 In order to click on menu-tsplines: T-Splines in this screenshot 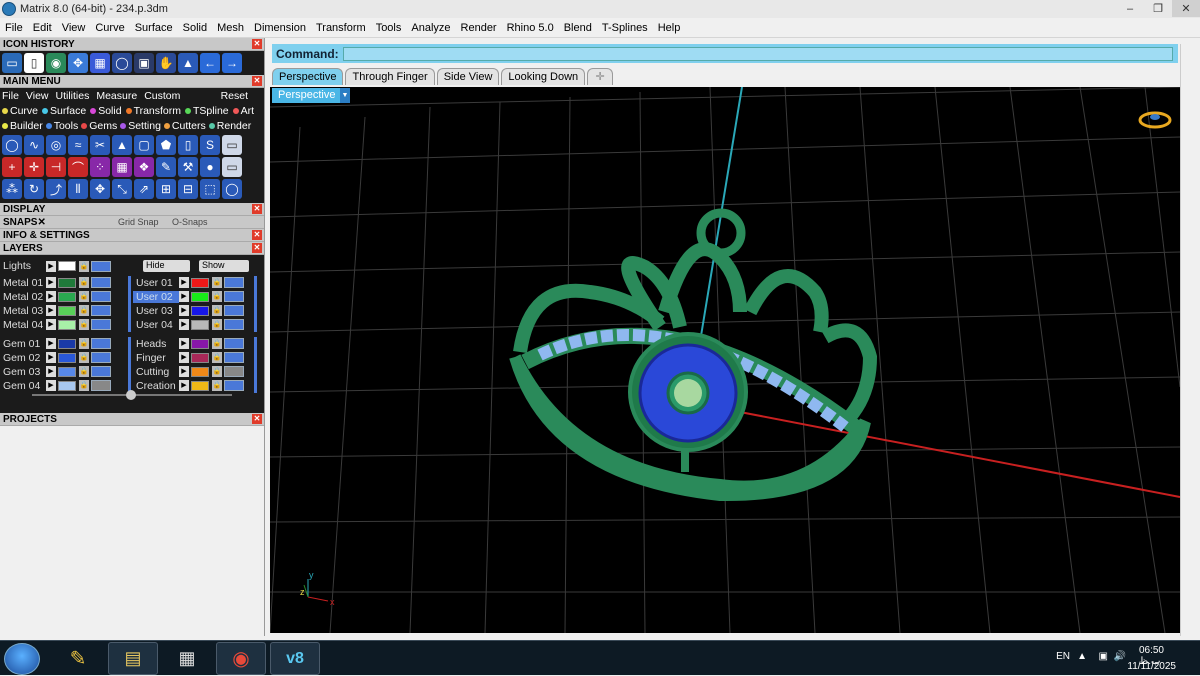, I will do `click(625, 28)`.